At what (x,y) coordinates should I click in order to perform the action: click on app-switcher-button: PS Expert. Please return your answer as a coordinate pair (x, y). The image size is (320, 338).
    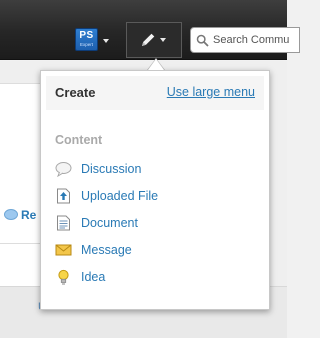
    Looking at the image, I should click on (93, 41).